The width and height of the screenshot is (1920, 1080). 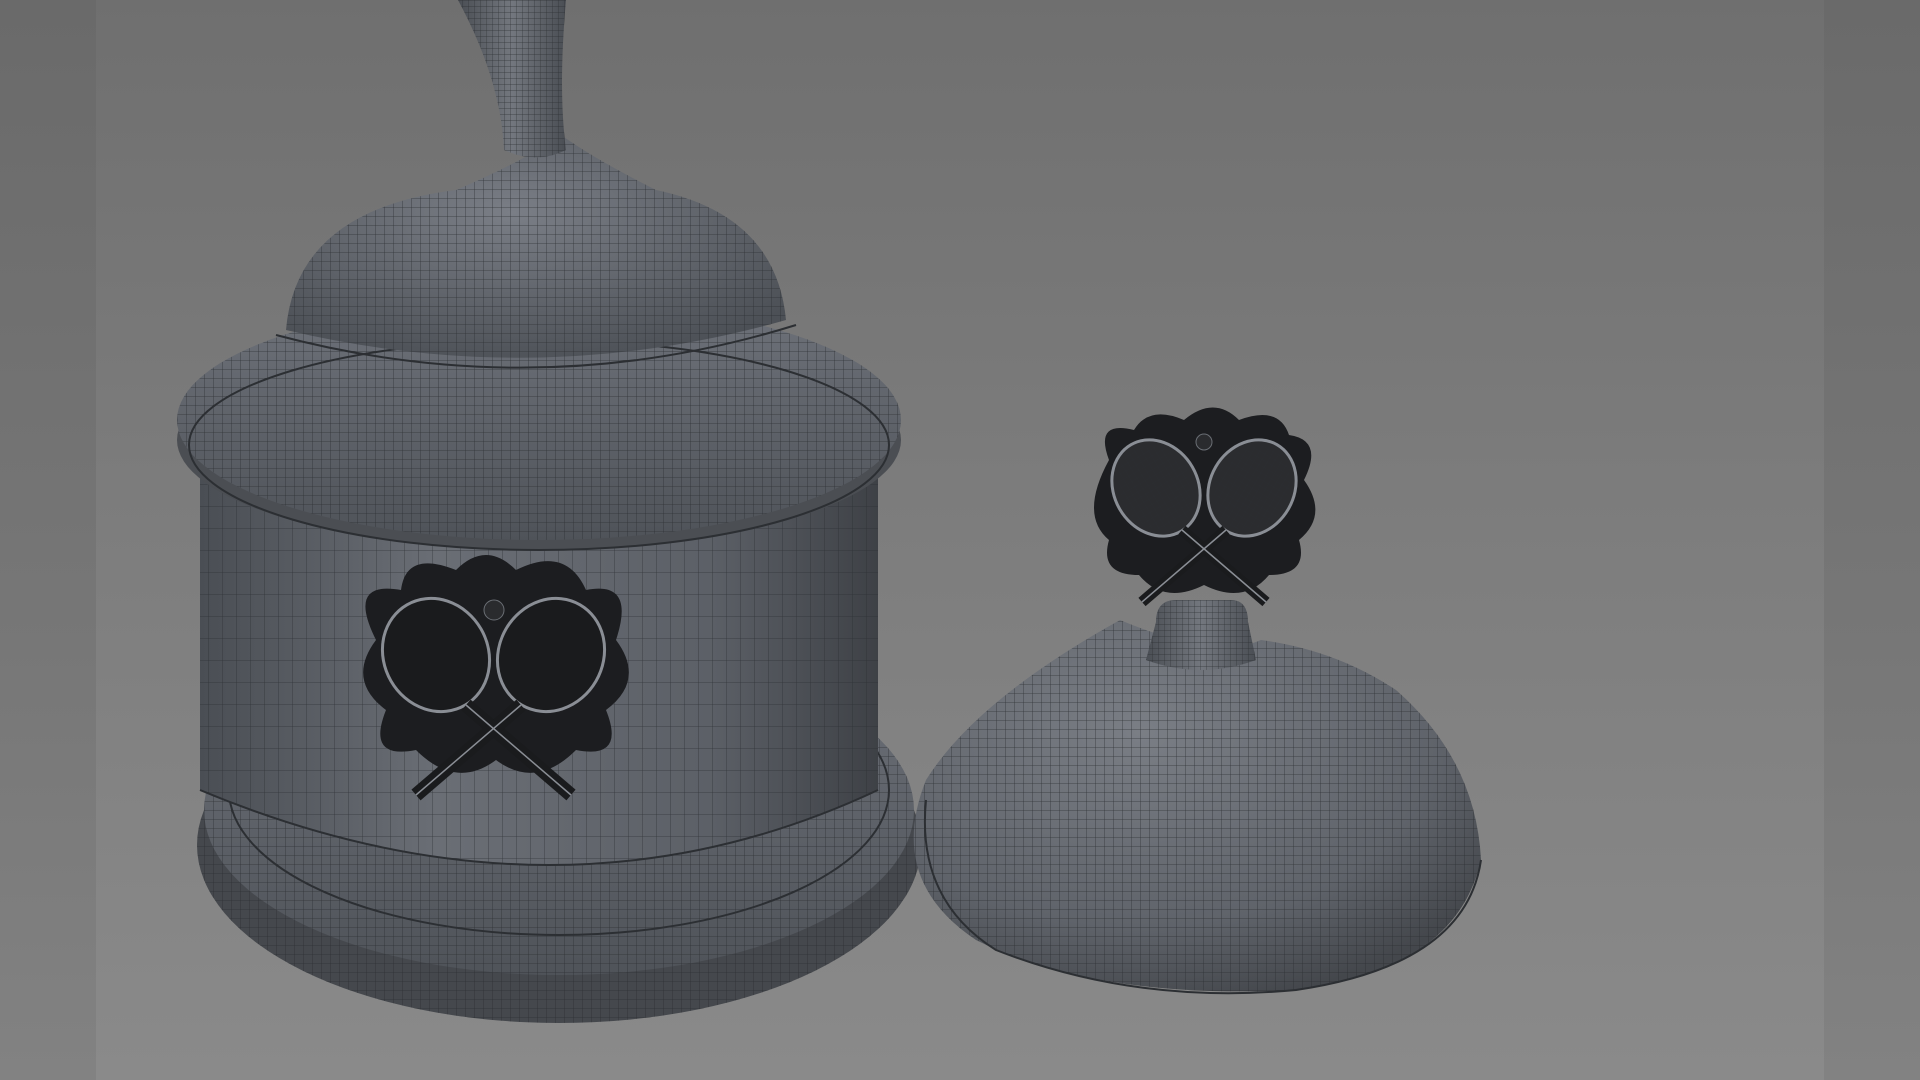 I want to click on trophy-lid-cone, so click(x=1197, y=807).